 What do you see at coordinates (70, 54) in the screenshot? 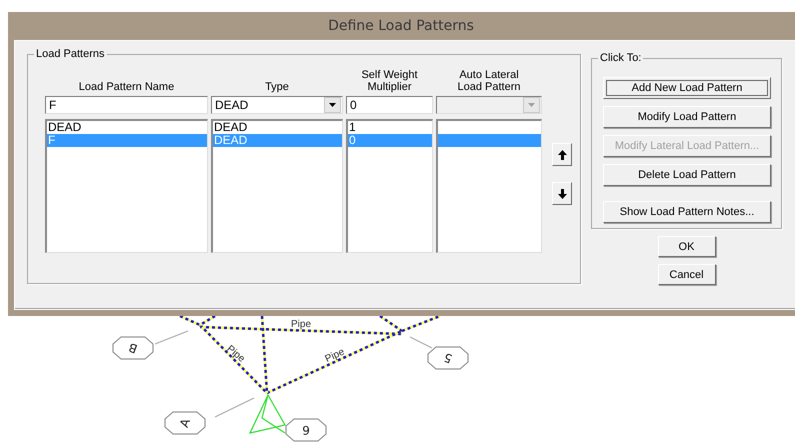
I see `group-legend: Load Patterns` at bounding box center [70, 54].